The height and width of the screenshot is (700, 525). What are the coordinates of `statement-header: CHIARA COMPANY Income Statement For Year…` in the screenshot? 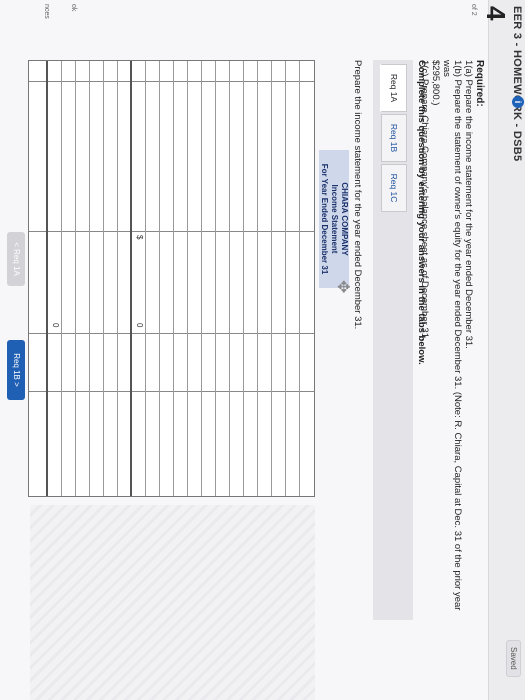 It's located at (334, 219).